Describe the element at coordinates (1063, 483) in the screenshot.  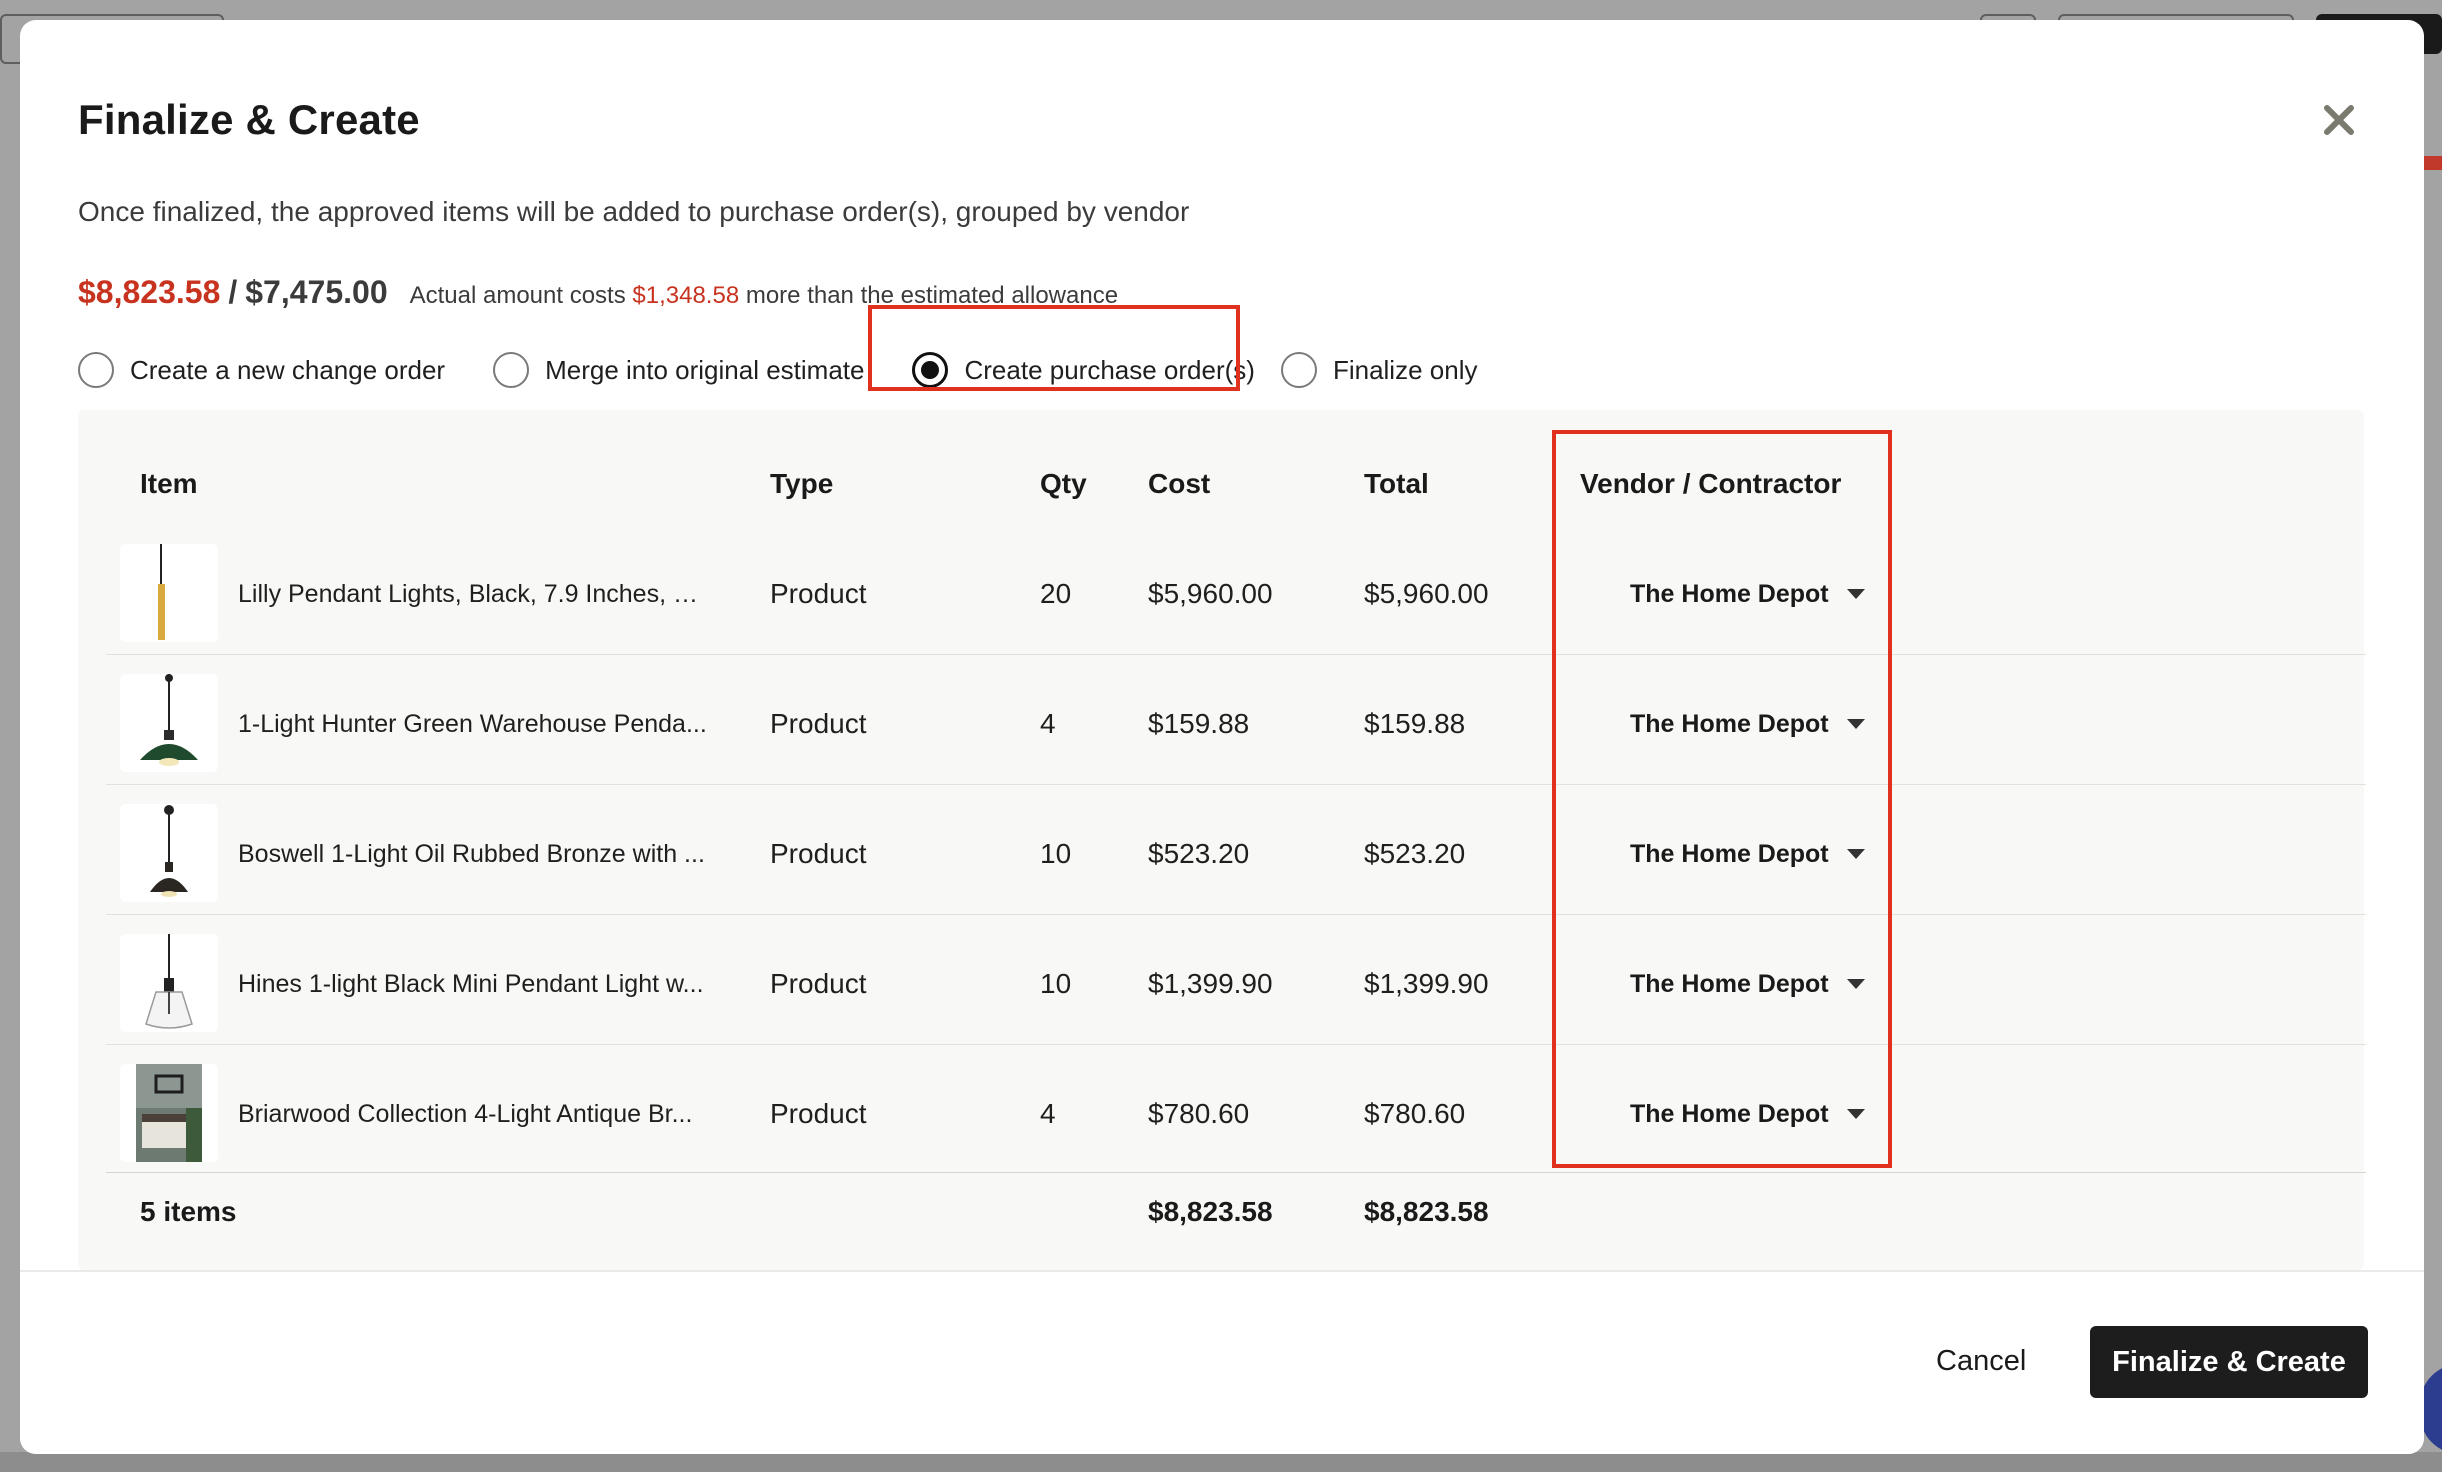
I see `header-qty: Qty` at that location.